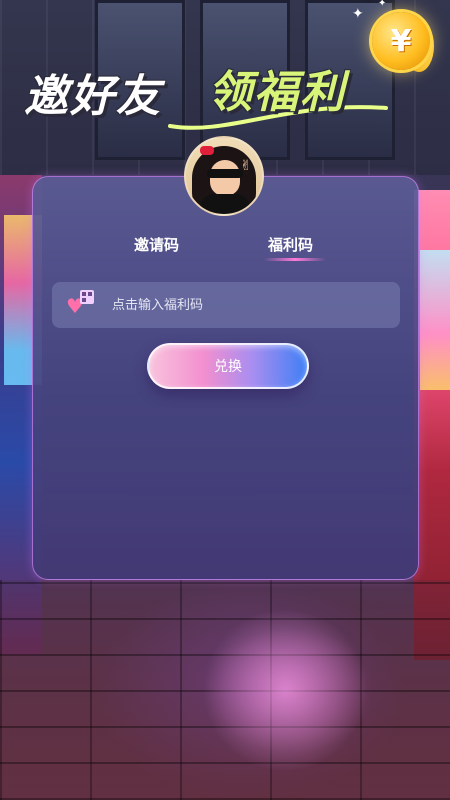 The image size is (450, 800). Describe the element at coordinates (226, 249) in the screenshot. I see `code-tabs: 邀请码 福利码` at that location.